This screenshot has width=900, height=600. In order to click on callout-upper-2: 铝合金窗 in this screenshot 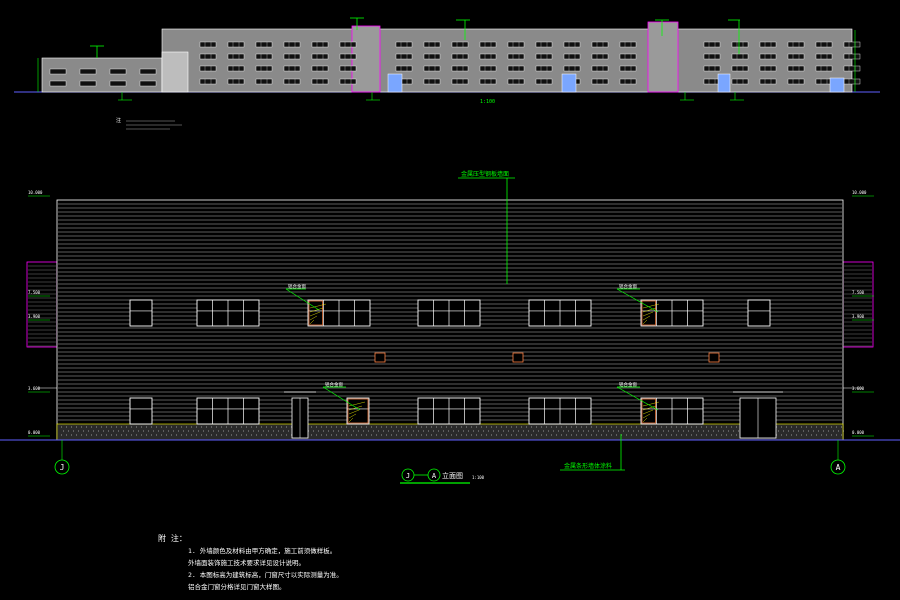, I will do `click(628, 286)`.